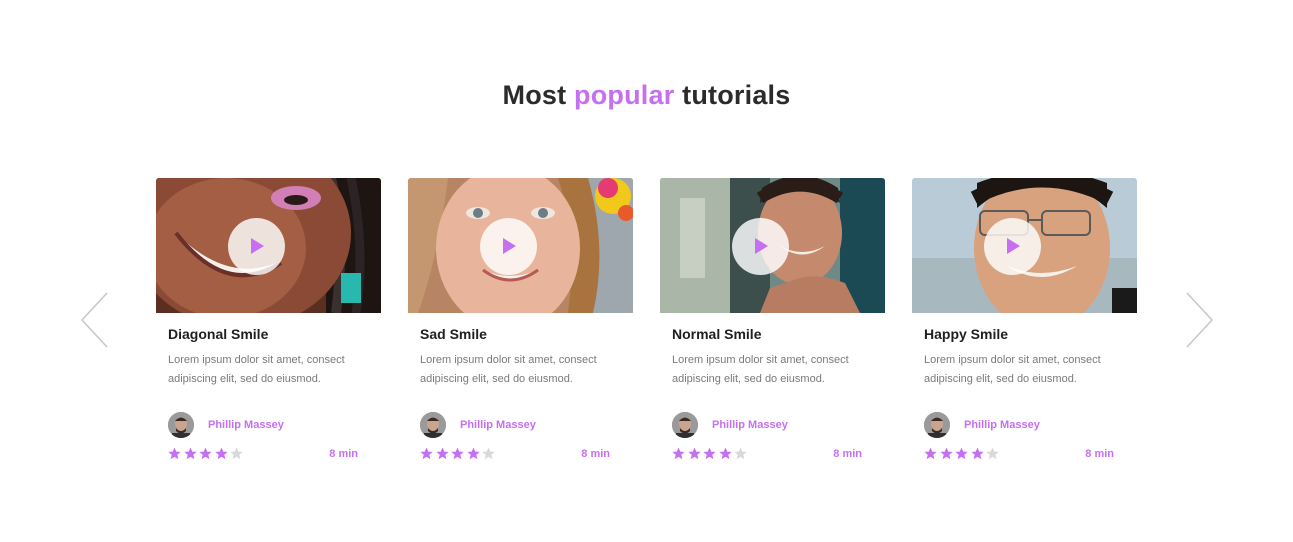 The image size is (1293, 542). I want to click on section-title: Most popular tutorials, so click(646, 95).